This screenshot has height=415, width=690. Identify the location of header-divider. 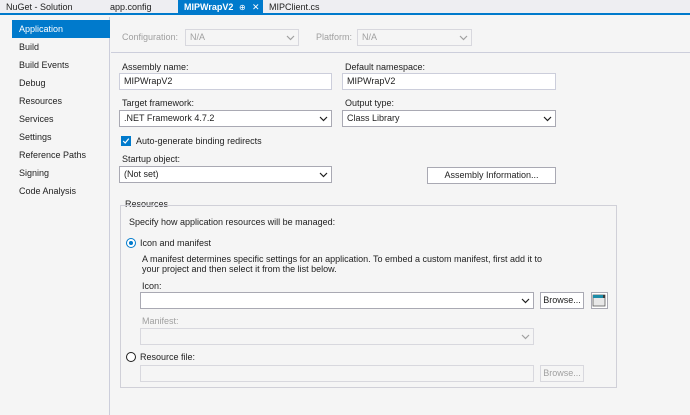
(400, 52).